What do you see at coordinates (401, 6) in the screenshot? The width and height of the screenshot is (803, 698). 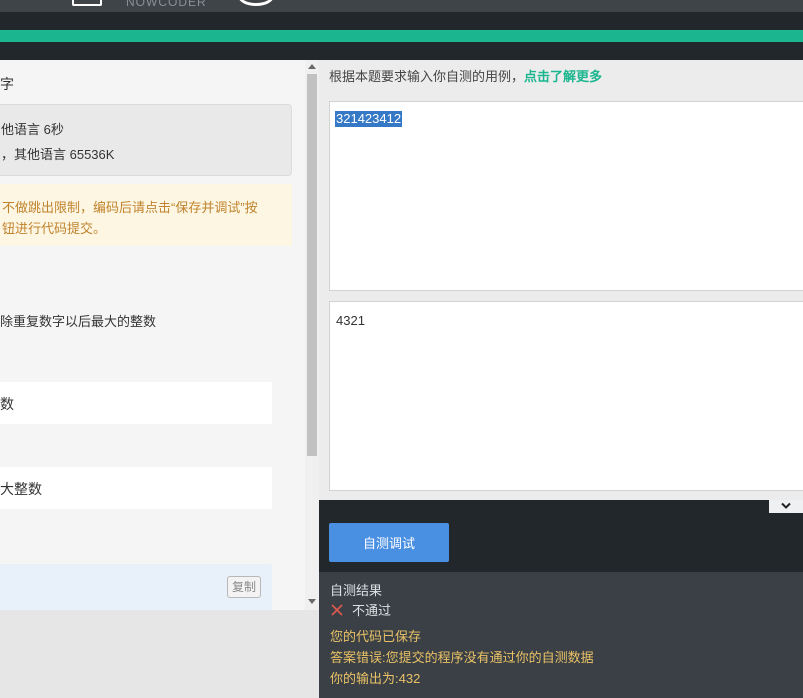 I see `top-nav-bar: NOWCODER` at bounding box center [401, 6].